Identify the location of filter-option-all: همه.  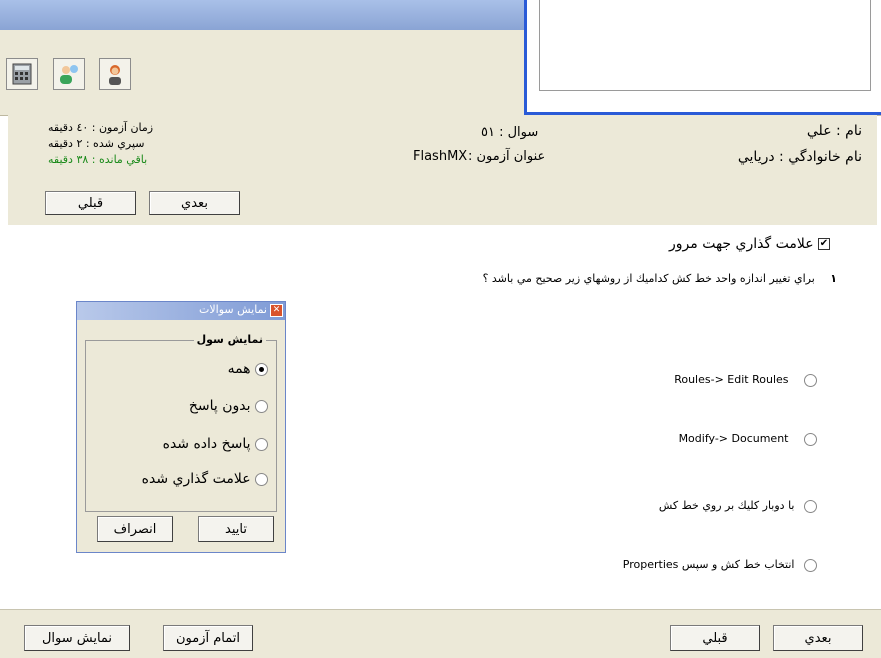
(248, 369).